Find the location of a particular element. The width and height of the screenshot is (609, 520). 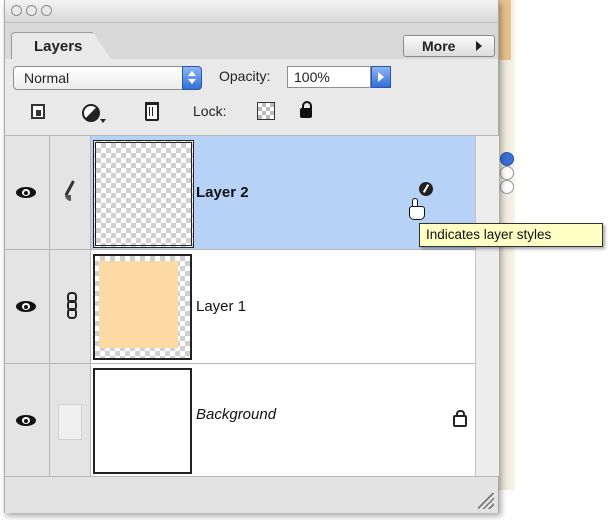

more-button: More is located at coordinates (449, 46).